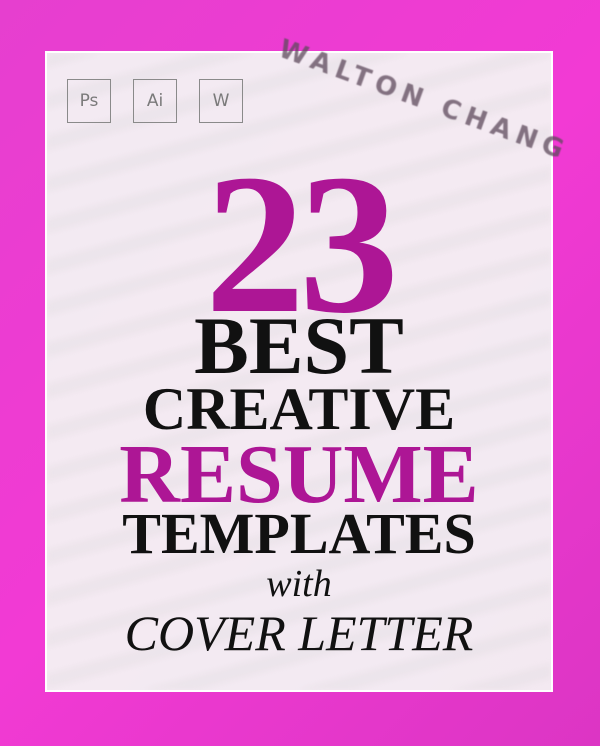 The image size is (600, 746). What do you see at coordinates (299, 584) in the screenshot?
I see `title-with: with` at bounding box center [299, 584].